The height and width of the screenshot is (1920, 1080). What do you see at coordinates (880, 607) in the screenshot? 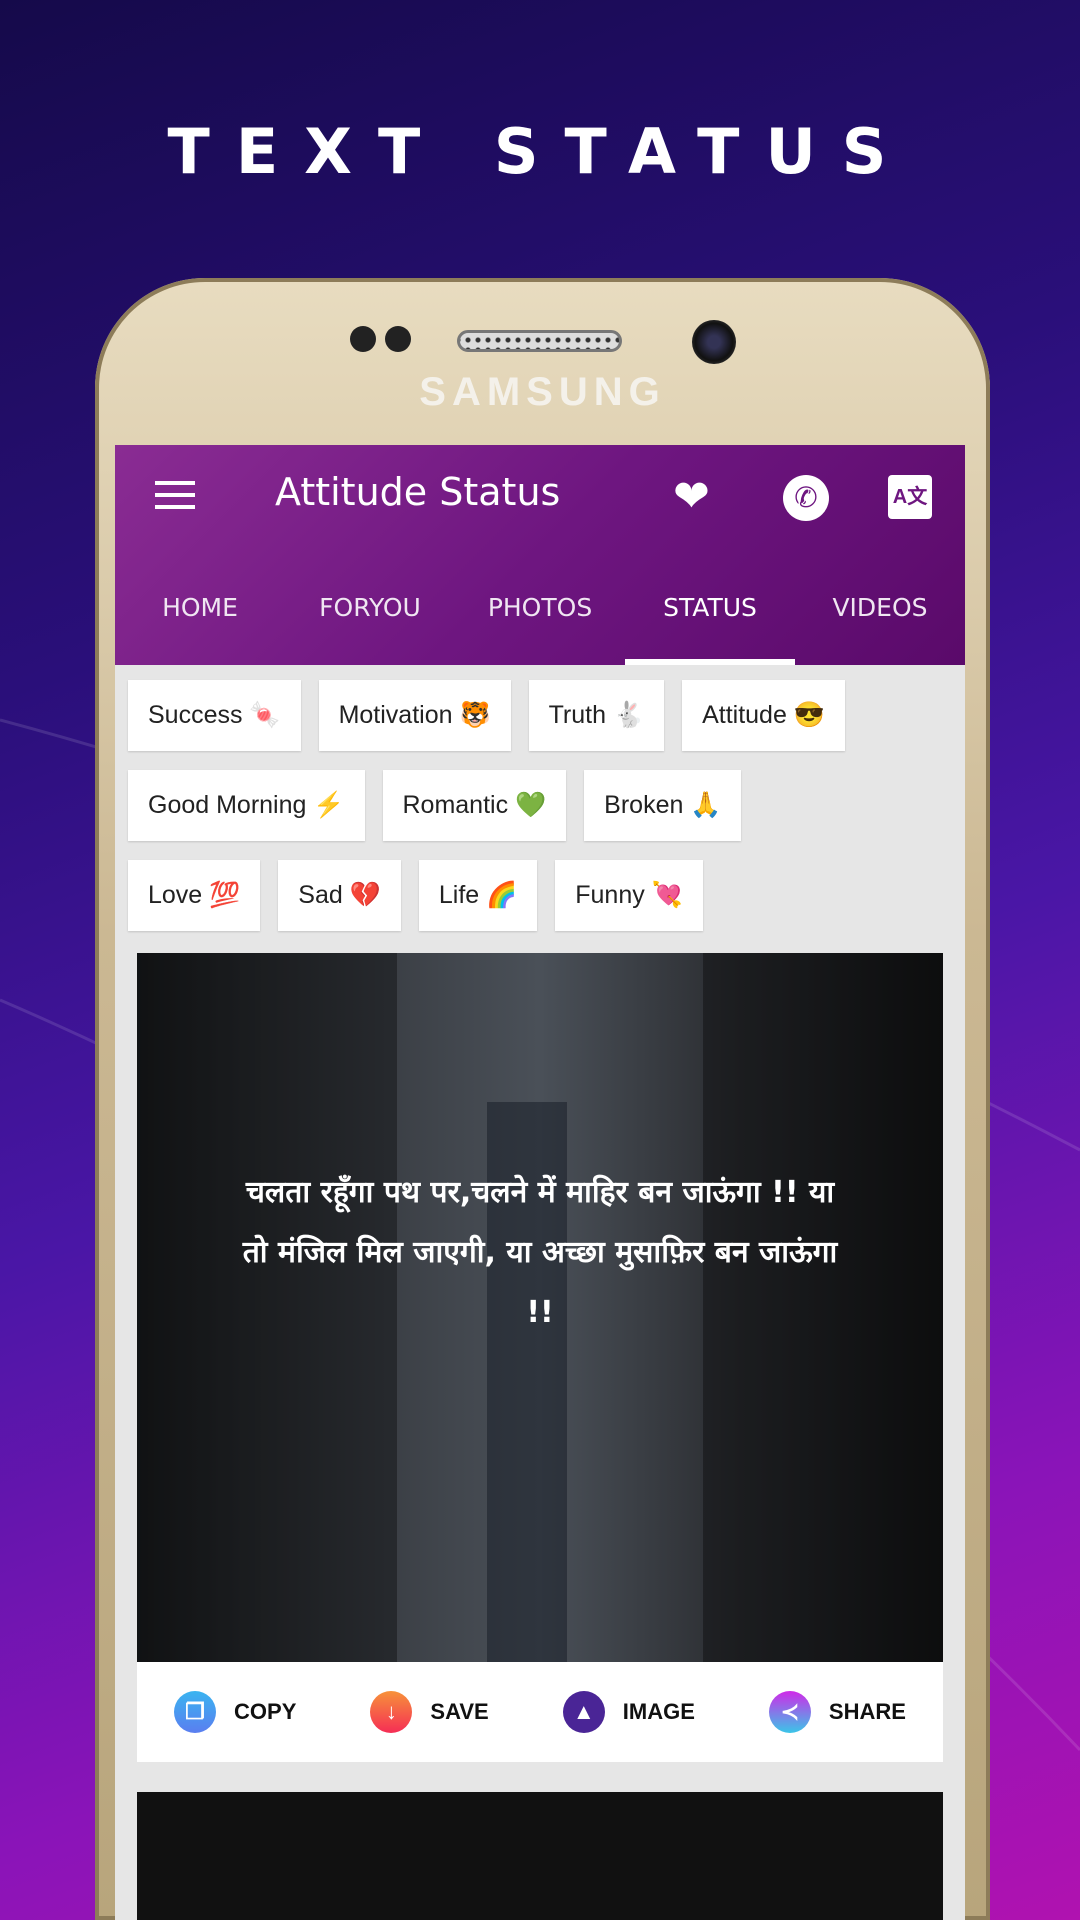
I see `tab-videos: VIDEOS` at bounding box center [880, 607].